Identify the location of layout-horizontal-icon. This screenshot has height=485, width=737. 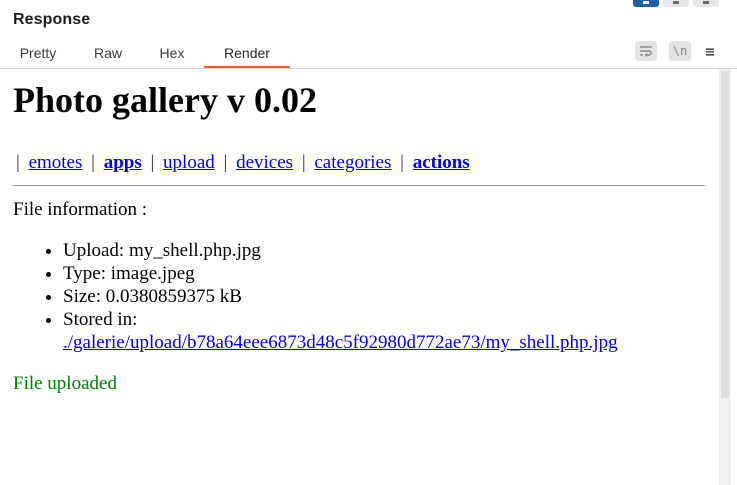
(676, 2).